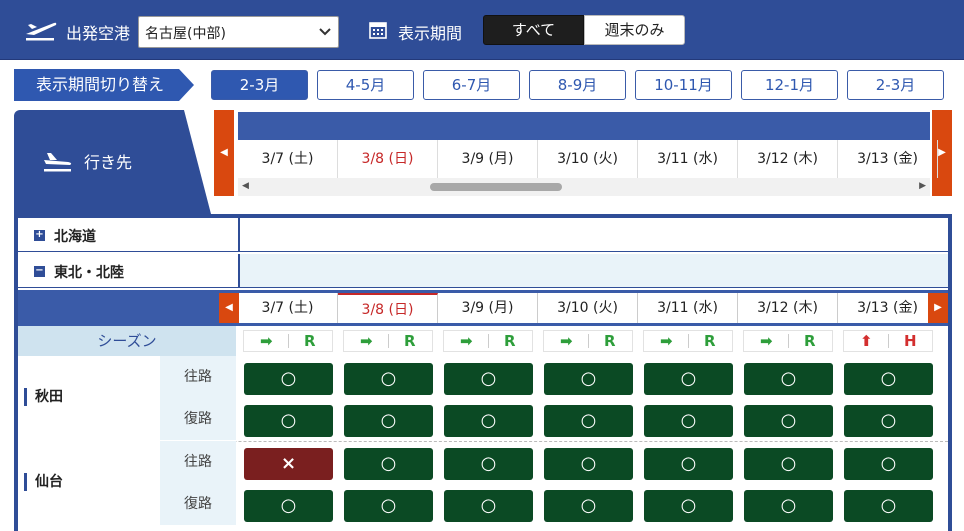 The width and height of the screenshot is (964, 531). Describe the element at coordinates (789, 85) in the screenshot. I see `period-tab: 12-1月` at that location.